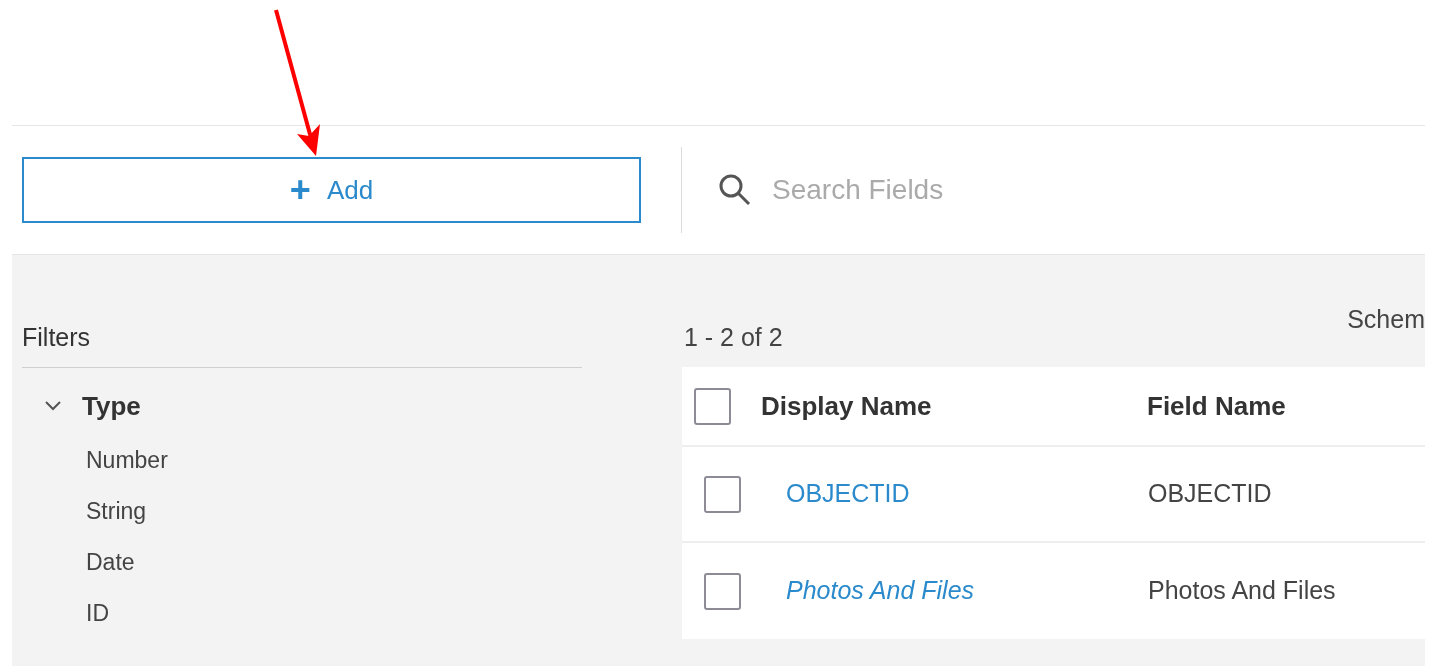 The width and height of the screenshot is (1431, 666). What do you see at coordinates (967, 494) in the screenshot?
I see `field-link: OBJECTID` at bounding box center [967, 494].